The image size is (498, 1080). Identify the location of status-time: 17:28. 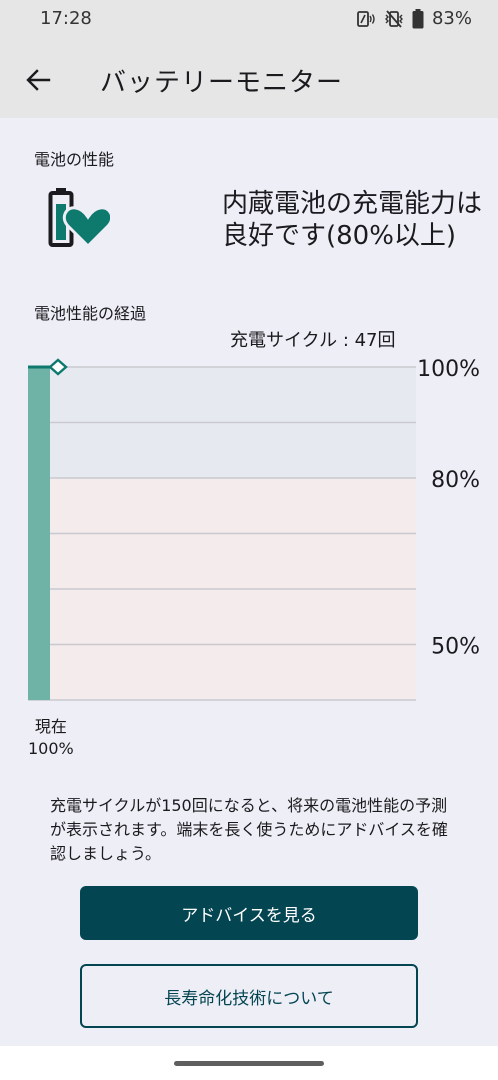
(66, 18).